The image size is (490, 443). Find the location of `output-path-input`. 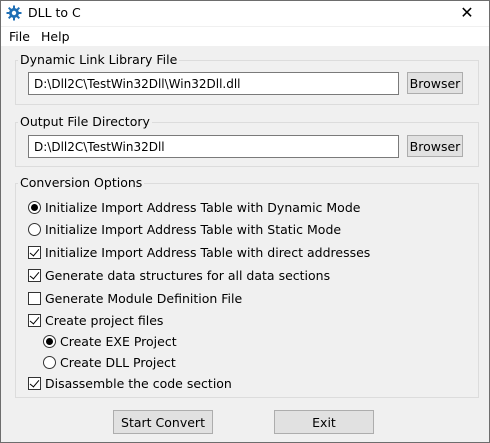

output-path-input is located at coordinates (213, 146).